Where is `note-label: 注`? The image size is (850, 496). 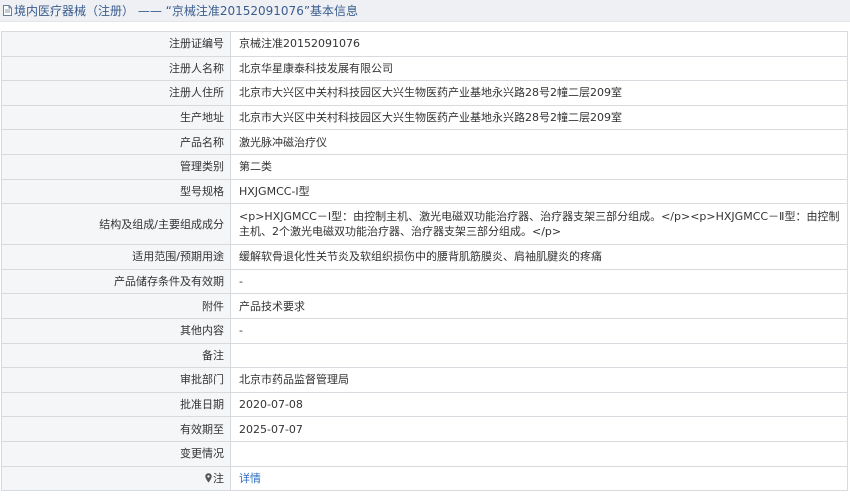
note-label: 注 is located at coordinates (218, 478).